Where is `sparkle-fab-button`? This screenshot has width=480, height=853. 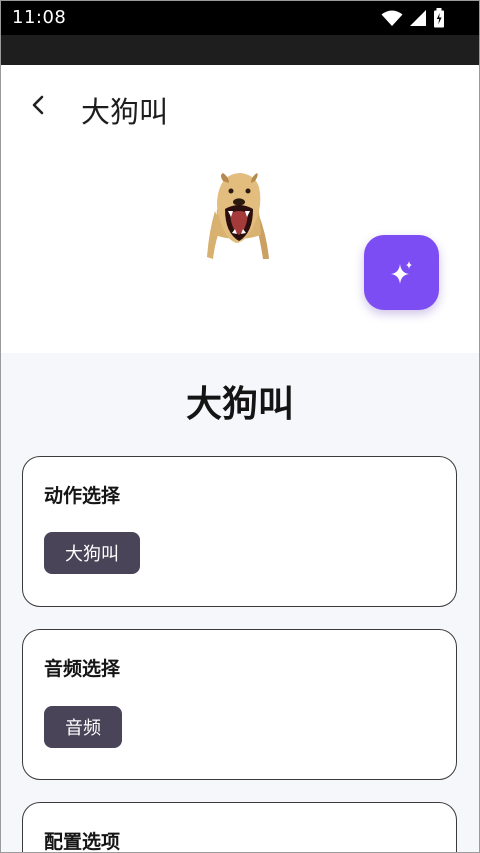 sparkle-fab-button is located at coordinates (401, 272).